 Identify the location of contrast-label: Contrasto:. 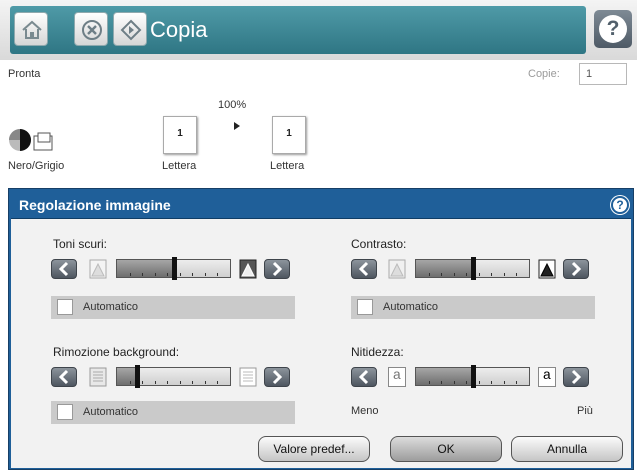
(379, 244).